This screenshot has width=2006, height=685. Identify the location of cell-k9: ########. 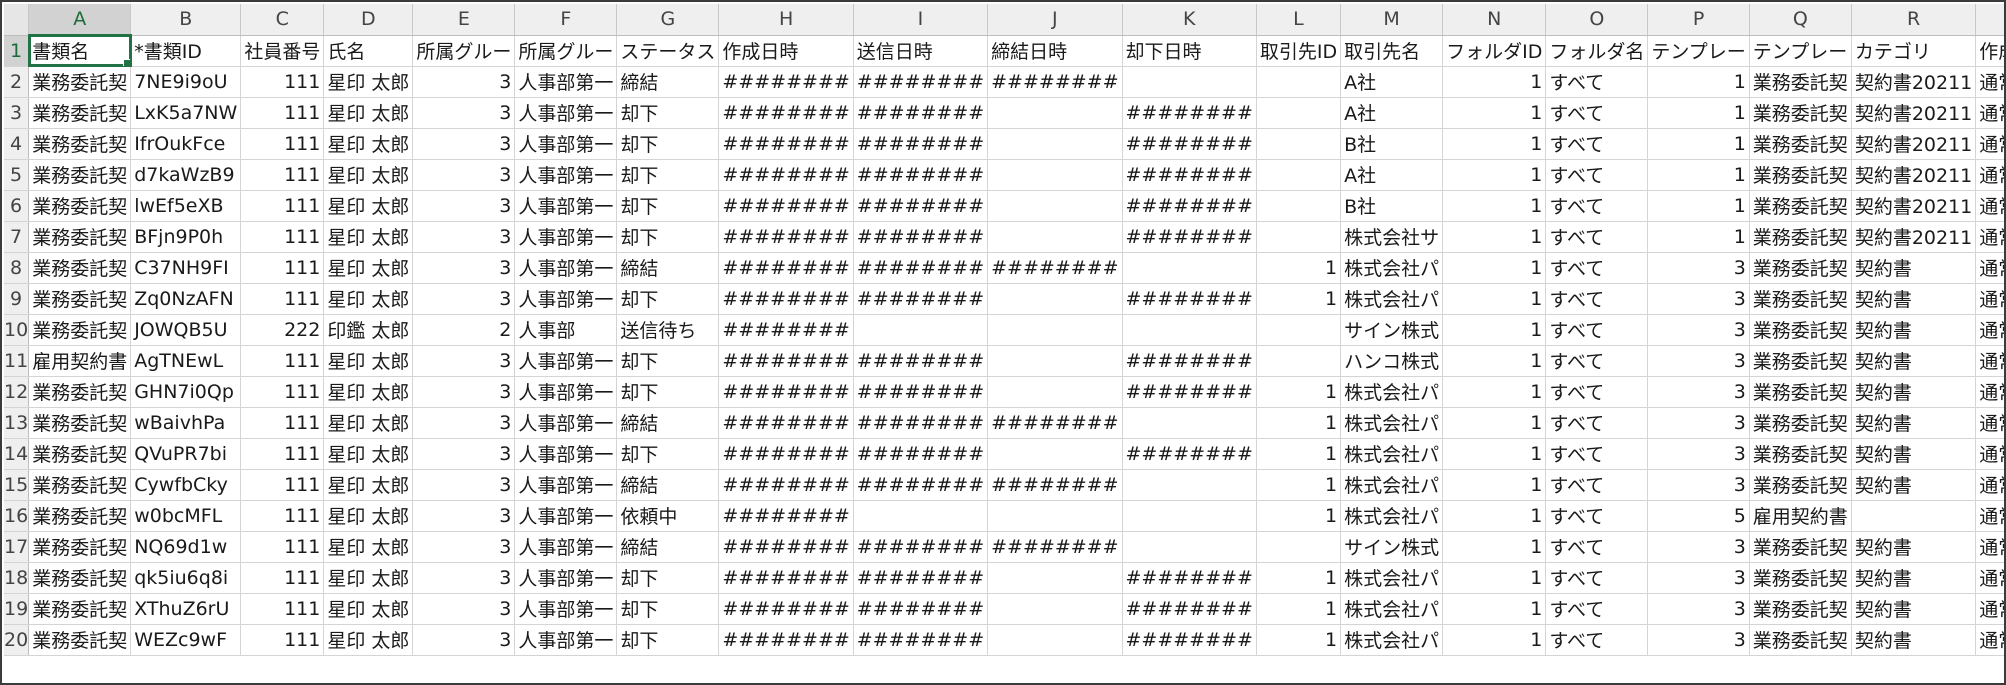
(1189, 299).